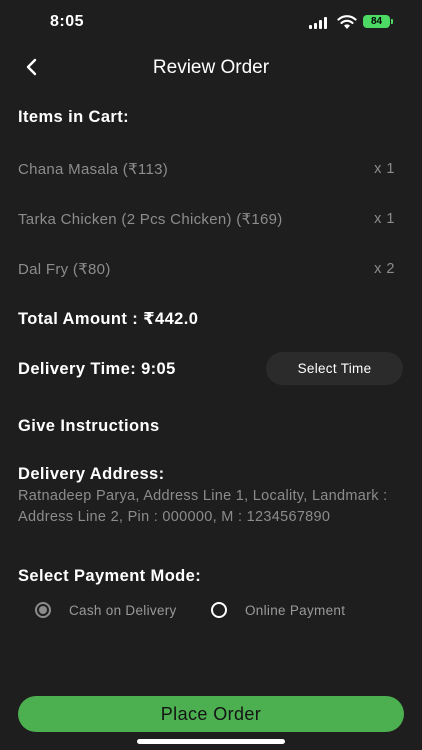  I want to click on payment-option-online-payment: Online Payment, so click(278, 610).